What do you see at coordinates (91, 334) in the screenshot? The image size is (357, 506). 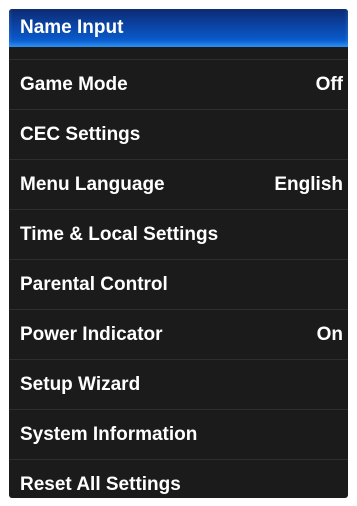 I see `menu-item-label: Power Indicator` at bounding box center [91, 334].